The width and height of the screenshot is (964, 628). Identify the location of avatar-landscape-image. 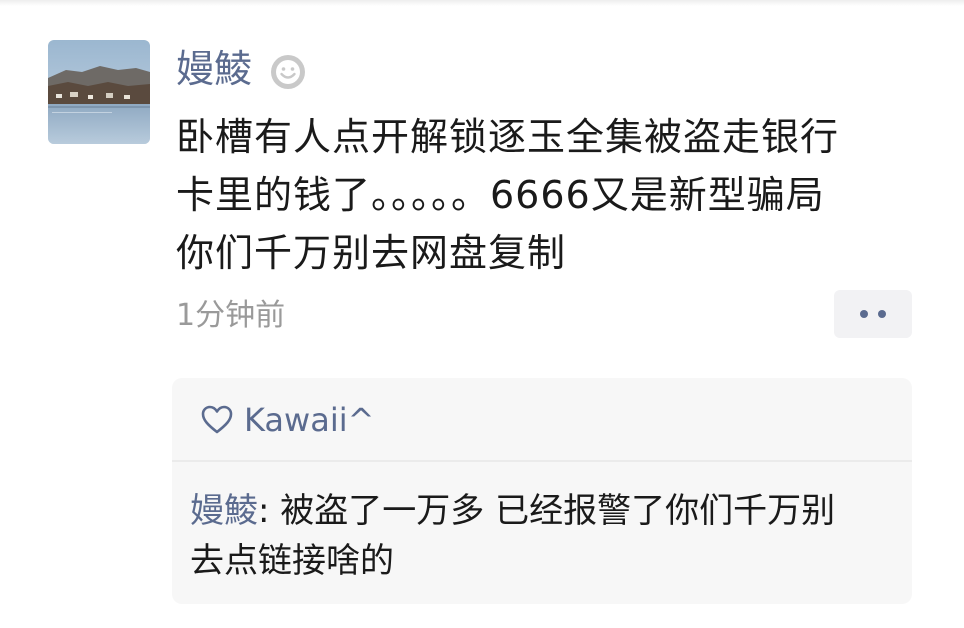
(99, 92).